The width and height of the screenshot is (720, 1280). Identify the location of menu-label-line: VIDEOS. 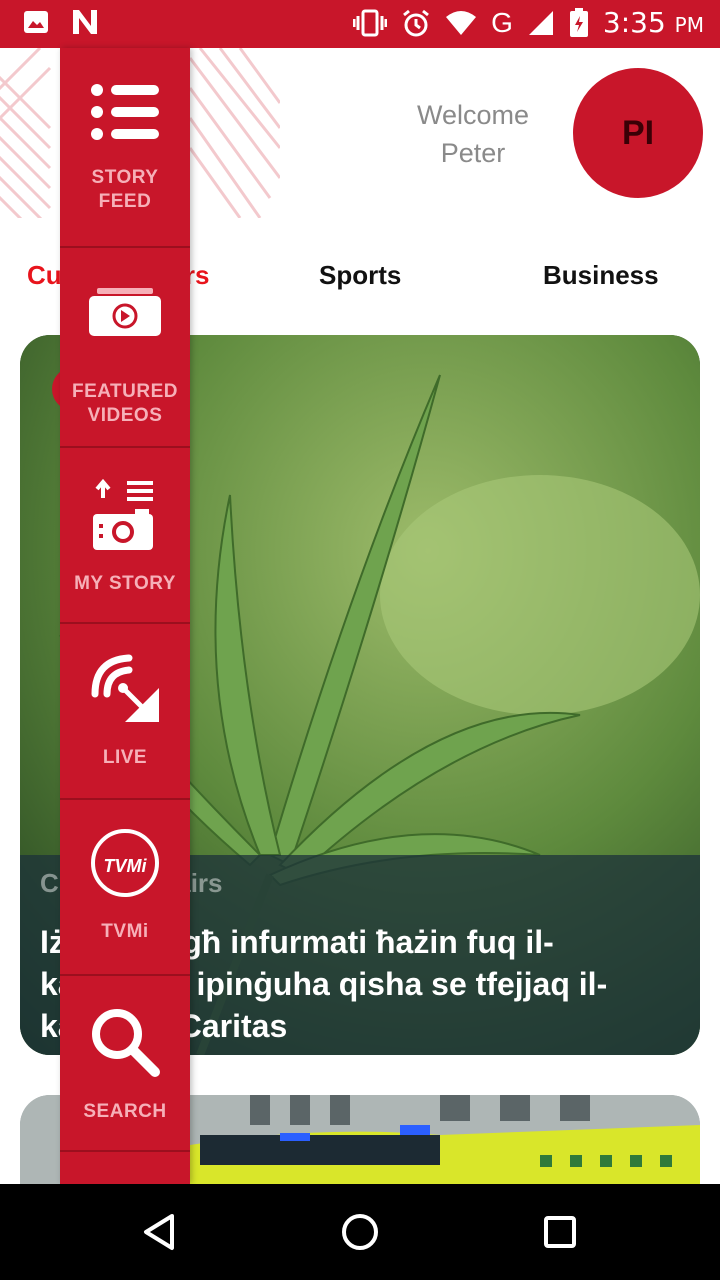
(125, 415).